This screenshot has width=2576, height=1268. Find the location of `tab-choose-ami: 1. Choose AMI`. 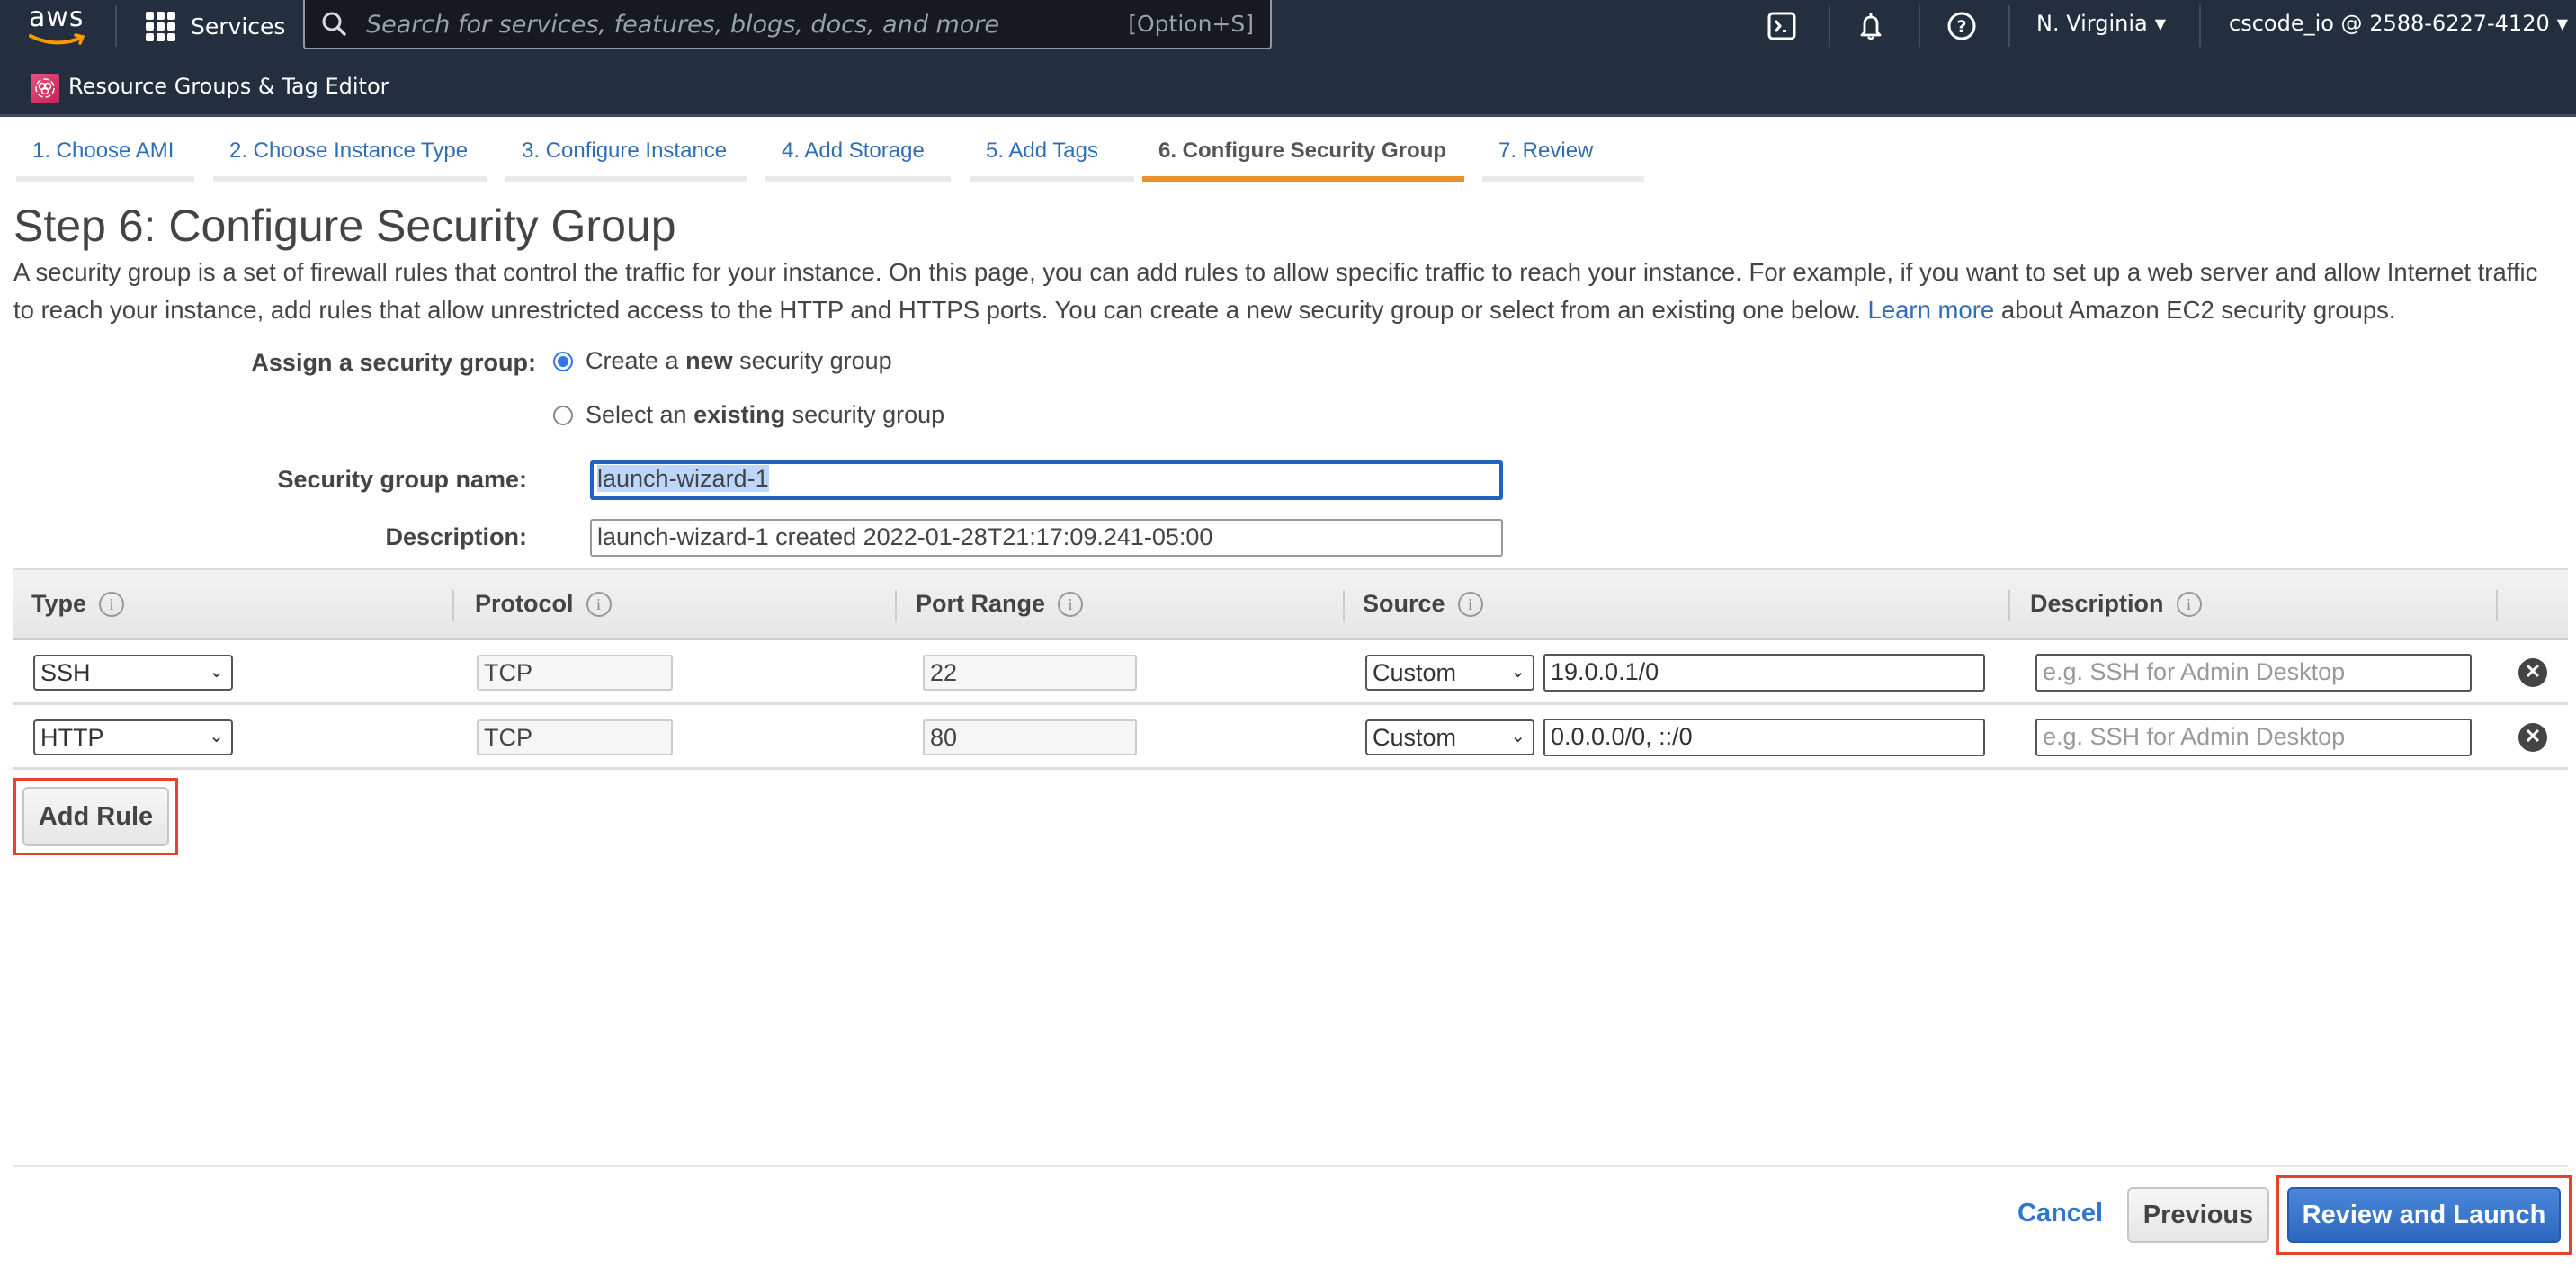

tab-choose-ami: 1. Choose AMI is located at coordinates (105, 158).